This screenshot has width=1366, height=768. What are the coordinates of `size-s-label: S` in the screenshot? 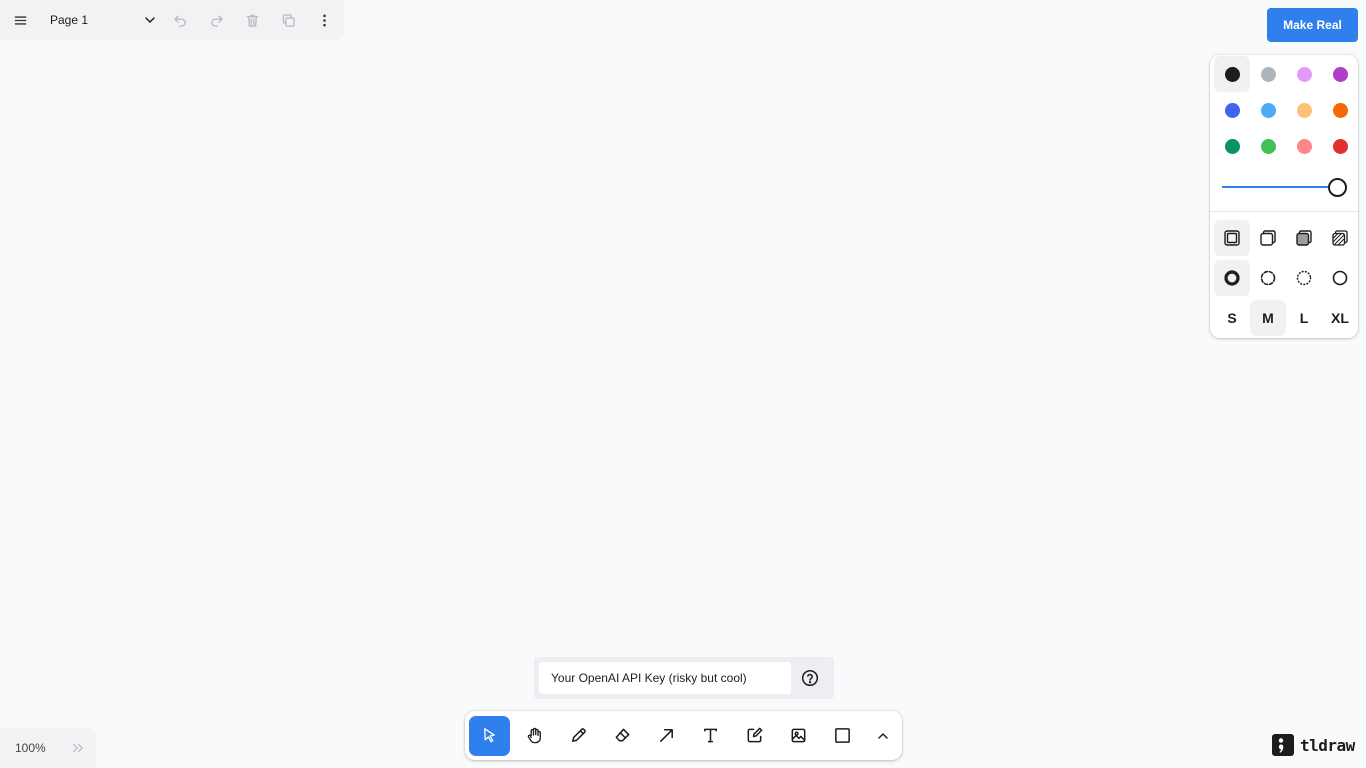 It's located at (1232, 318).